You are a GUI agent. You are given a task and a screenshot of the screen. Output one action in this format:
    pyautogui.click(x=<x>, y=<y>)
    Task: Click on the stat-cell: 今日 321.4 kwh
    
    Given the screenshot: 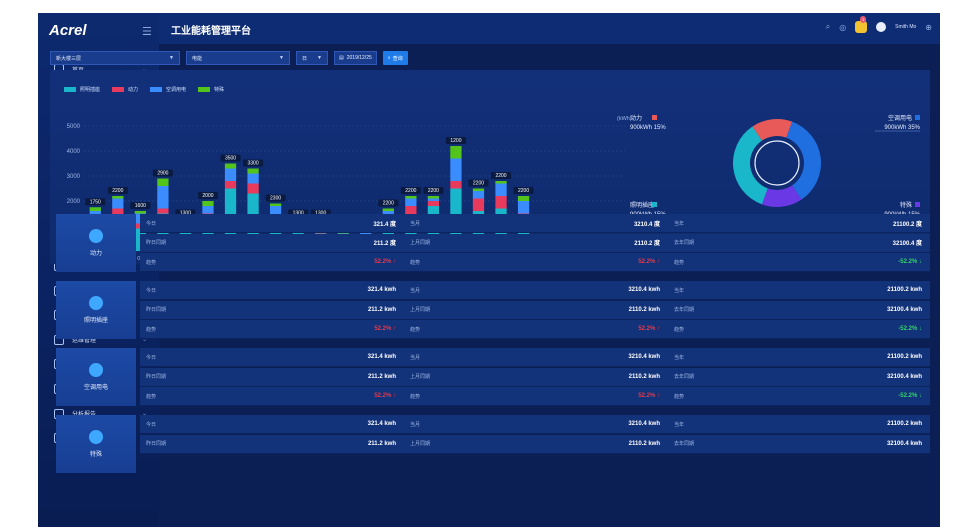 What is the action you would take?
    pyautogui.click(x=272, y=290)
    